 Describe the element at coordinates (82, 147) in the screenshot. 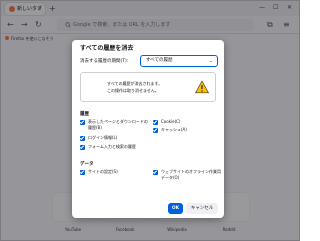

I see `checkbox-search-history` at that location.